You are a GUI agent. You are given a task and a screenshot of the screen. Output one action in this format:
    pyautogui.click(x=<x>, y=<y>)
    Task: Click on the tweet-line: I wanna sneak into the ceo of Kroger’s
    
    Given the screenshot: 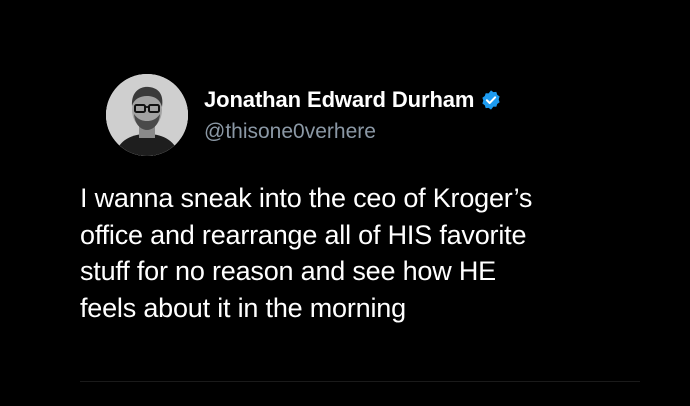 What is the action you would take?
    pyautogui.click(x=306, y=198)
    